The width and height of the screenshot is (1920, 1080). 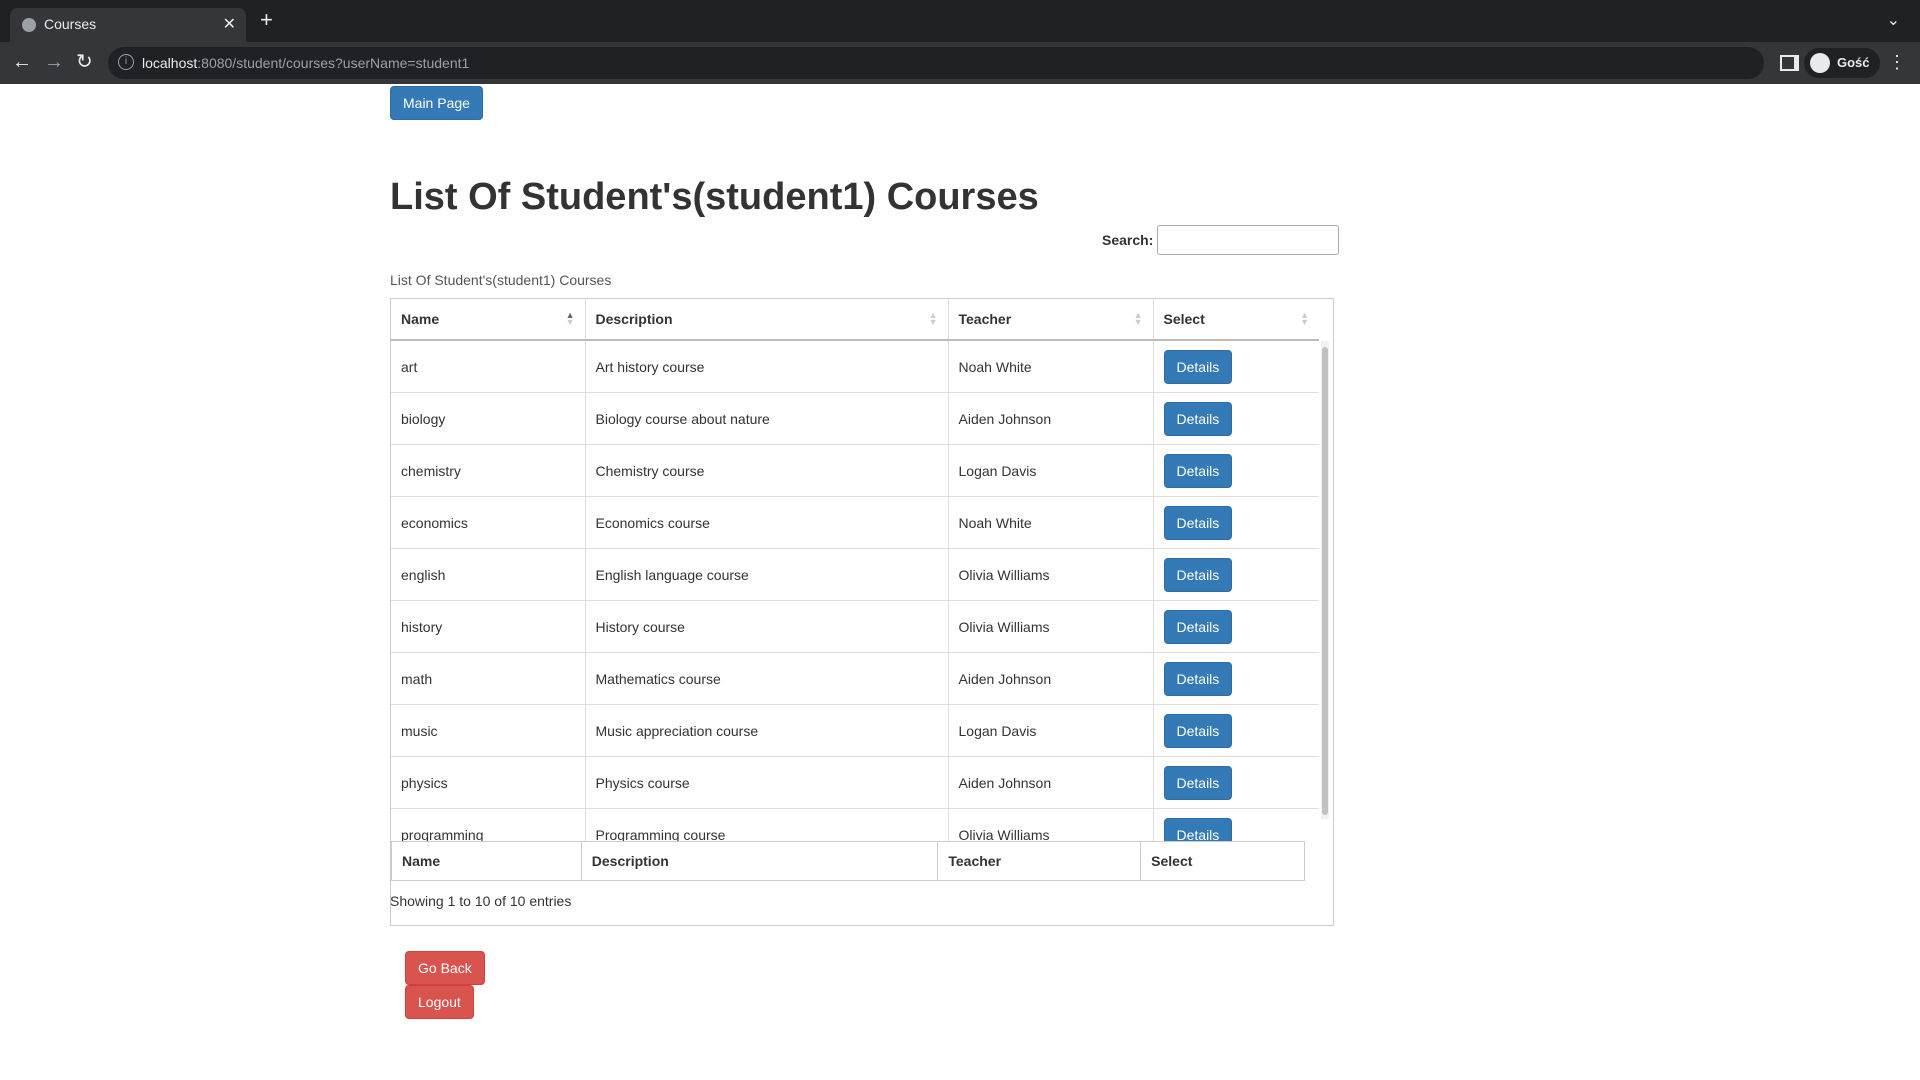 What do you see at coordinates (960, 21) in the screenshot?
I see `browser-tab-bar: Courses ✕ + ⌄` at bounding box center [960, 21].